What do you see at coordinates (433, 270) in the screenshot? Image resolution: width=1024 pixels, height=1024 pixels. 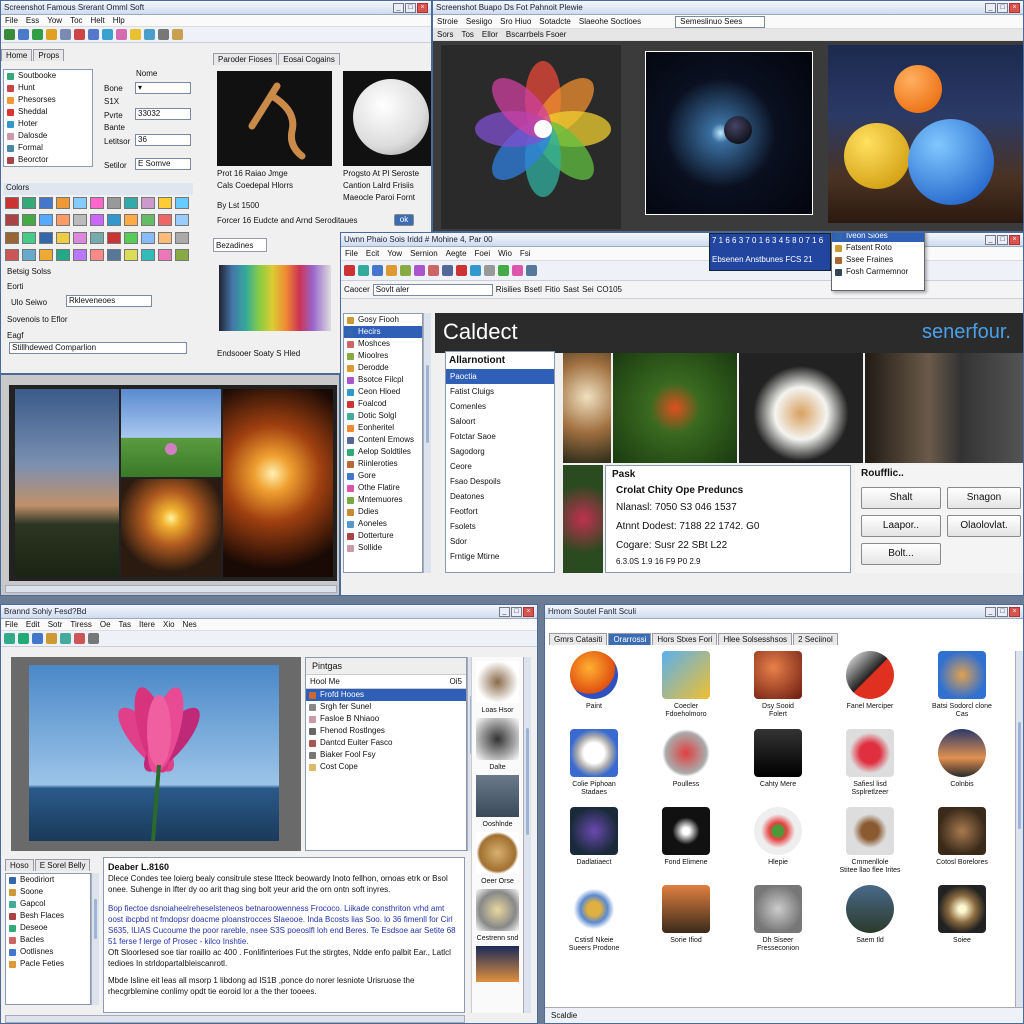 I see `heart-icon` at bounding box center [433, 270].